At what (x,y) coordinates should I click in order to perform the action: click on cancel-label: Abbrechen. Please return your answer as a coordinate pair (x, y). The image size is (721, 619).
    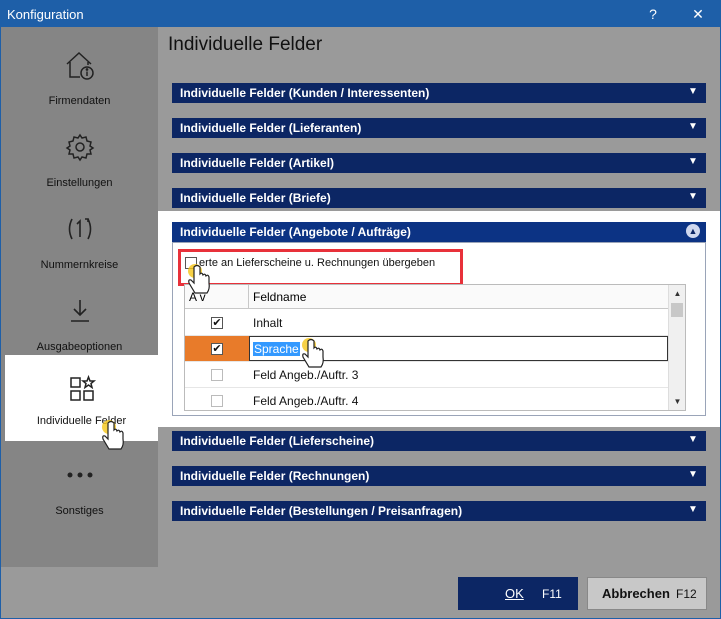
    Looking at the image, I should click on (636, 593).